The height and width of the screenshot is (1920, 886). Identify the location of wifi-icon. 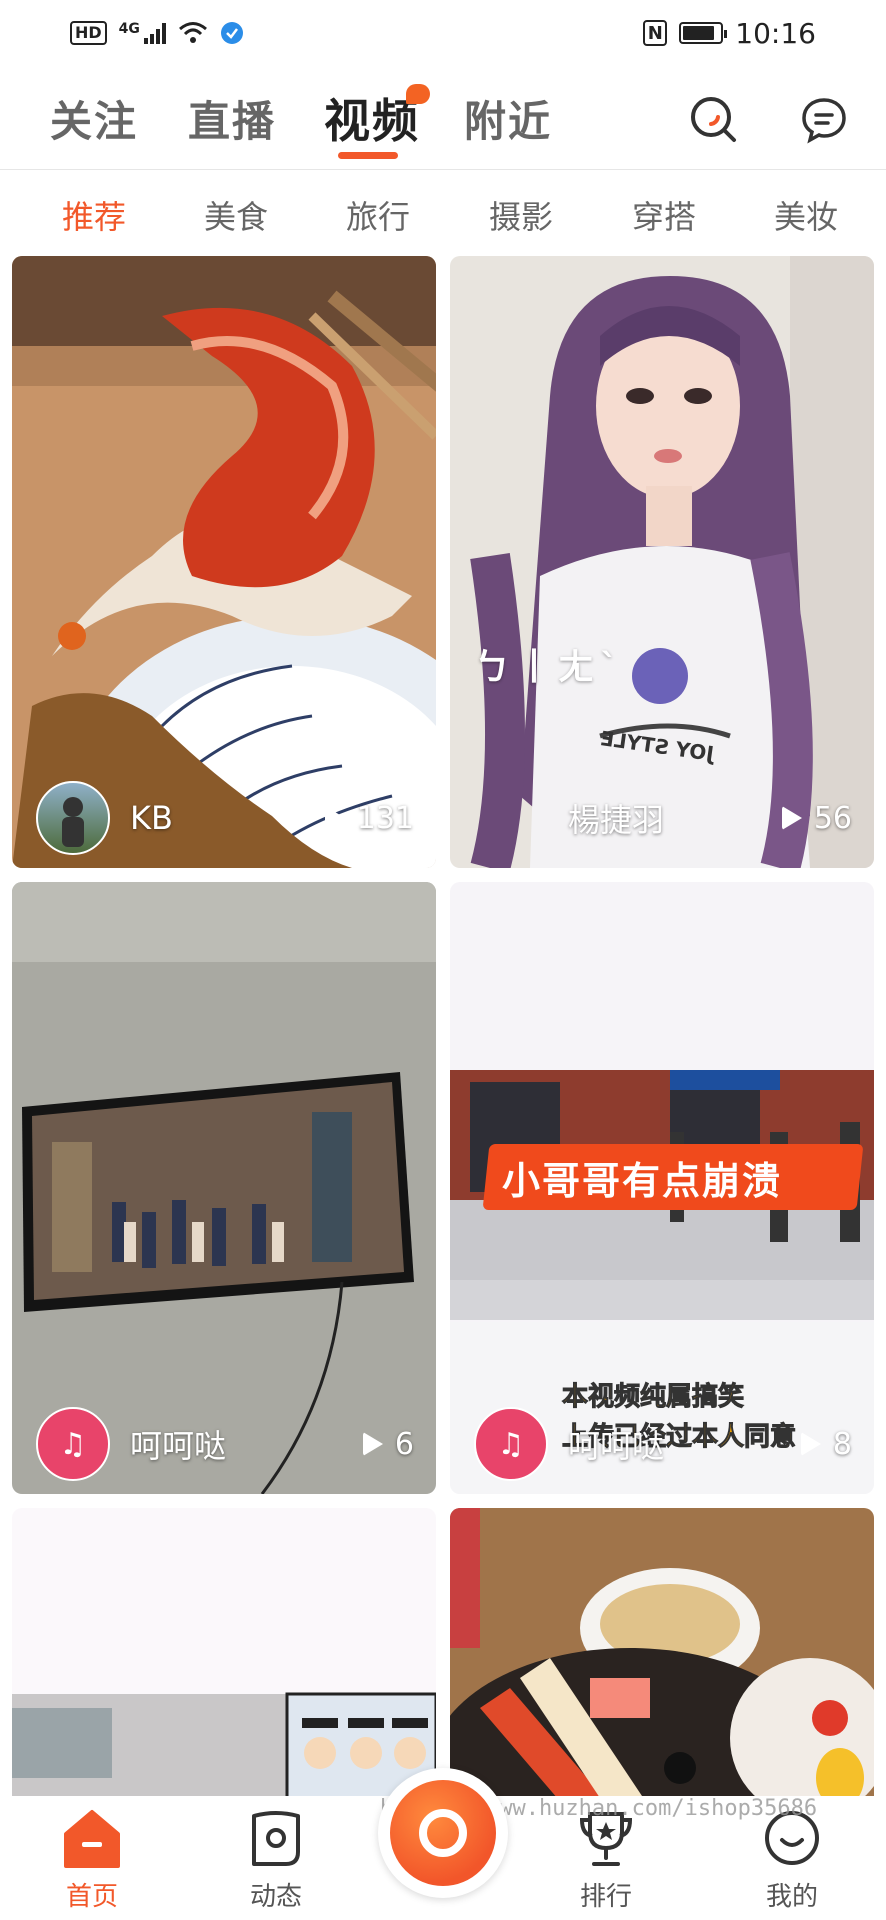
(192, 32).